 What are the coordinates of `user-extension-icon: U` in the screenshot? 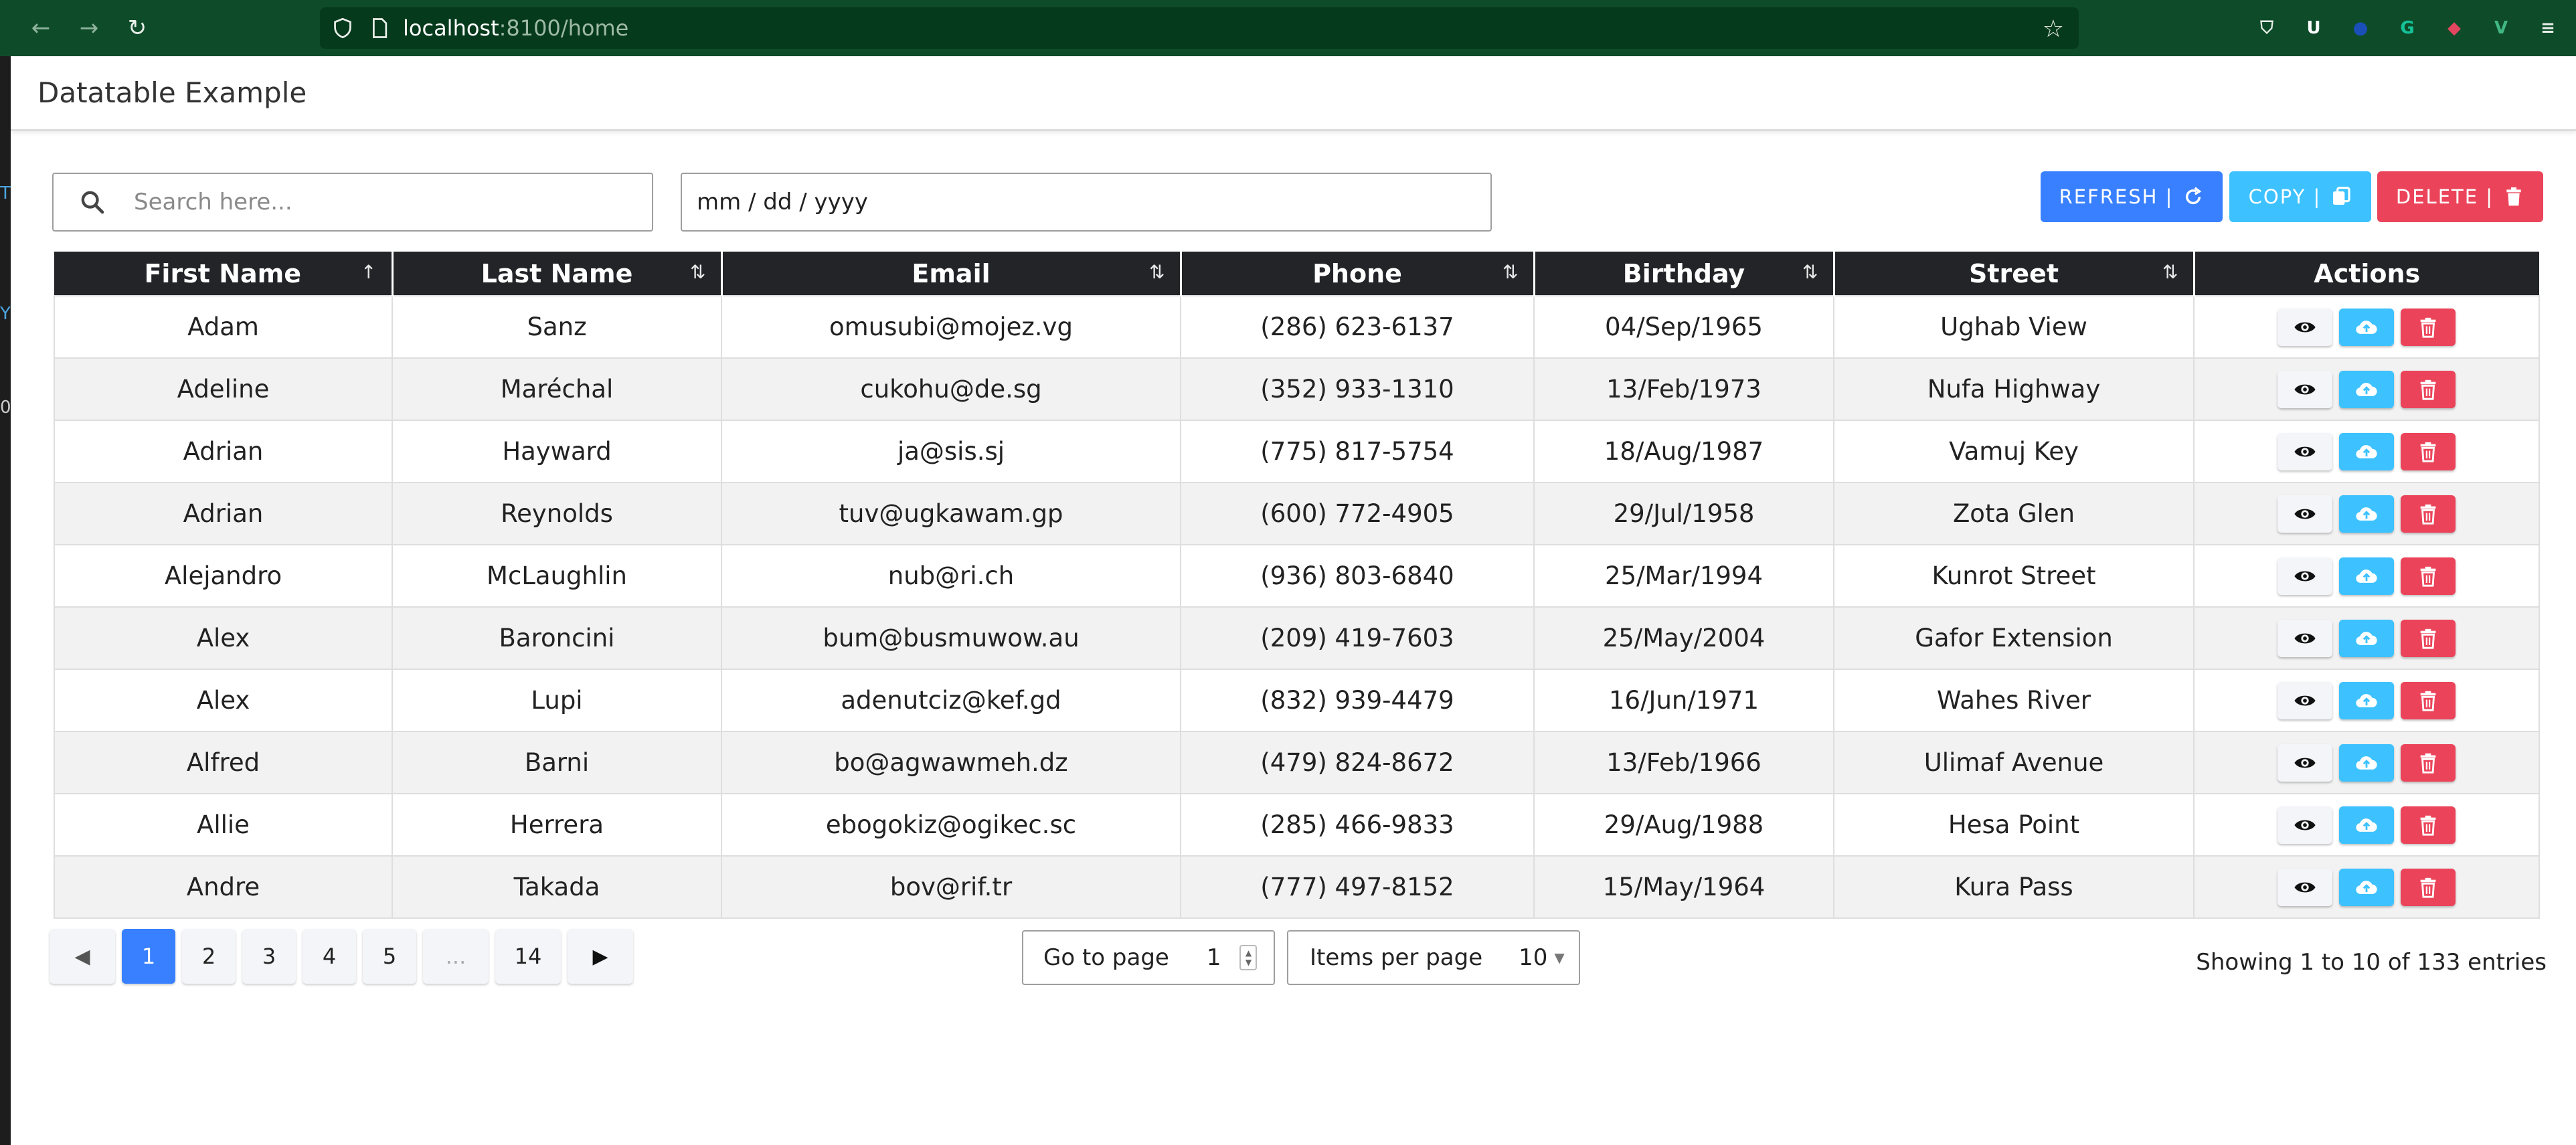 It's located at (2313, 28).